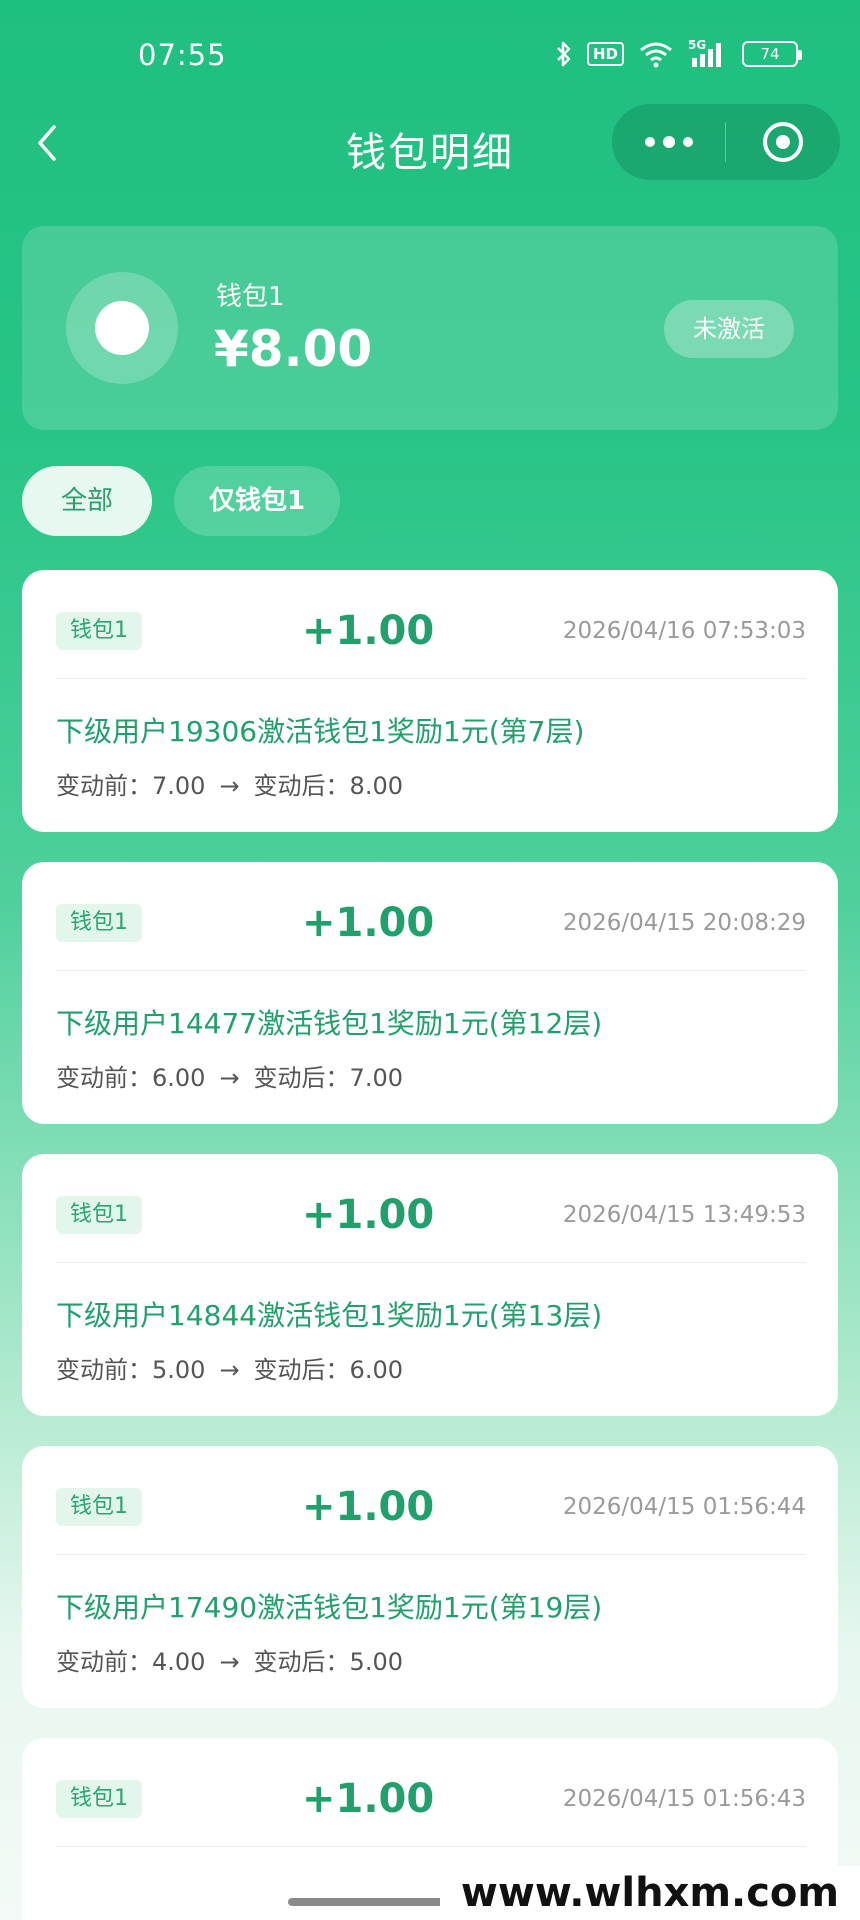 This screenshot has width=860, height=1920. Describe the element at coordinates (257, 501) in the screenshot. I see `tab-wallet1-only: 仅钱包1` at that location.